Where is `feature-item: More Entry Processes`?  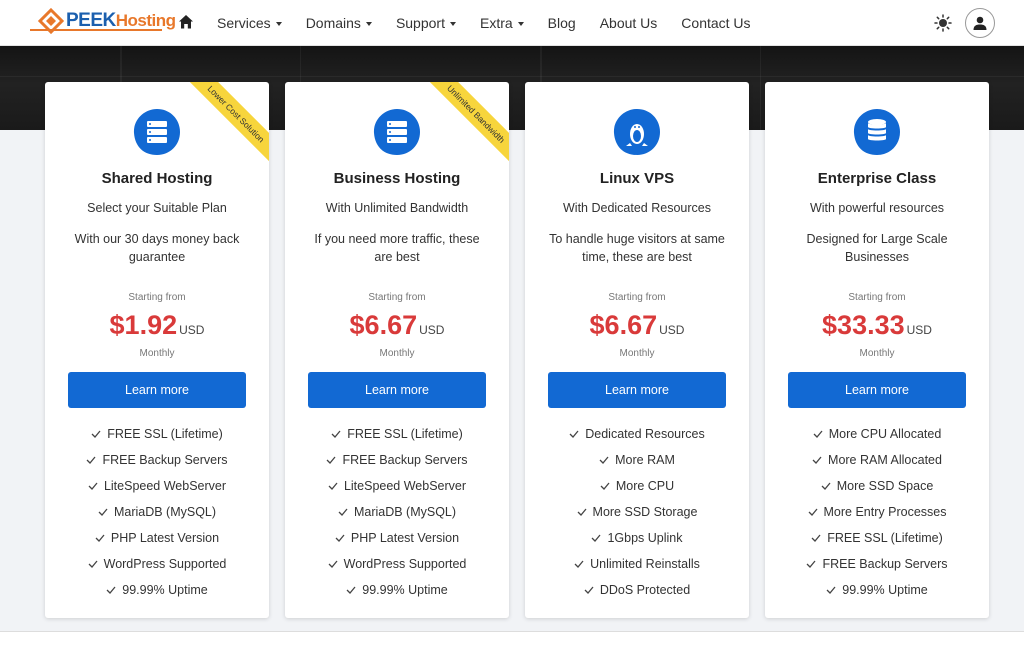 feature-item: More Entry Processes is located at coordinates (877, 512).